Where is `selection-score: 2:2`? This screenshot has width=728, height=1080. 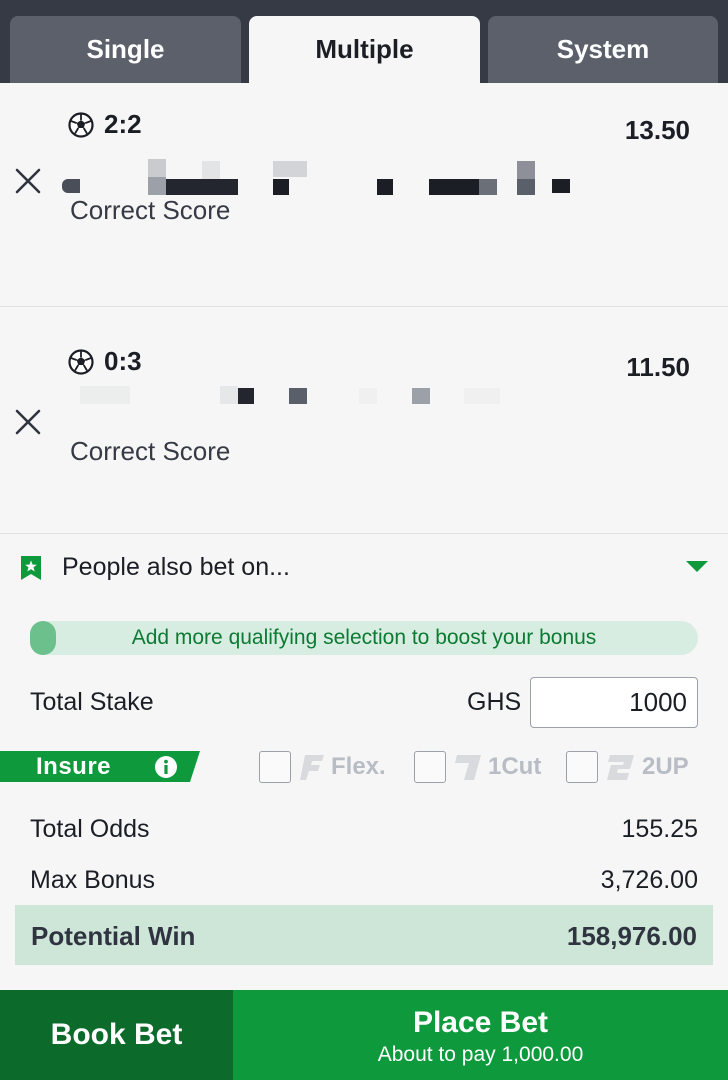
selection-score: 2:2 is located at coordinates (105, 124).